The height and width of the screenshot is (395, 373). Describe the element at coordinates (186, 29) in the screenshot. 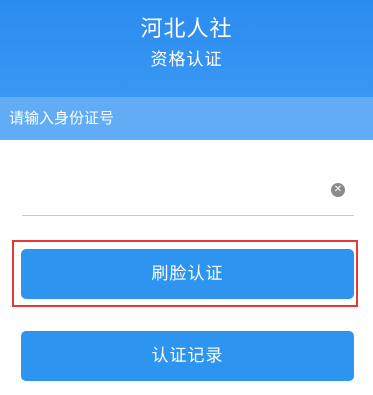

I see `app-title: 河北人社` at that location.